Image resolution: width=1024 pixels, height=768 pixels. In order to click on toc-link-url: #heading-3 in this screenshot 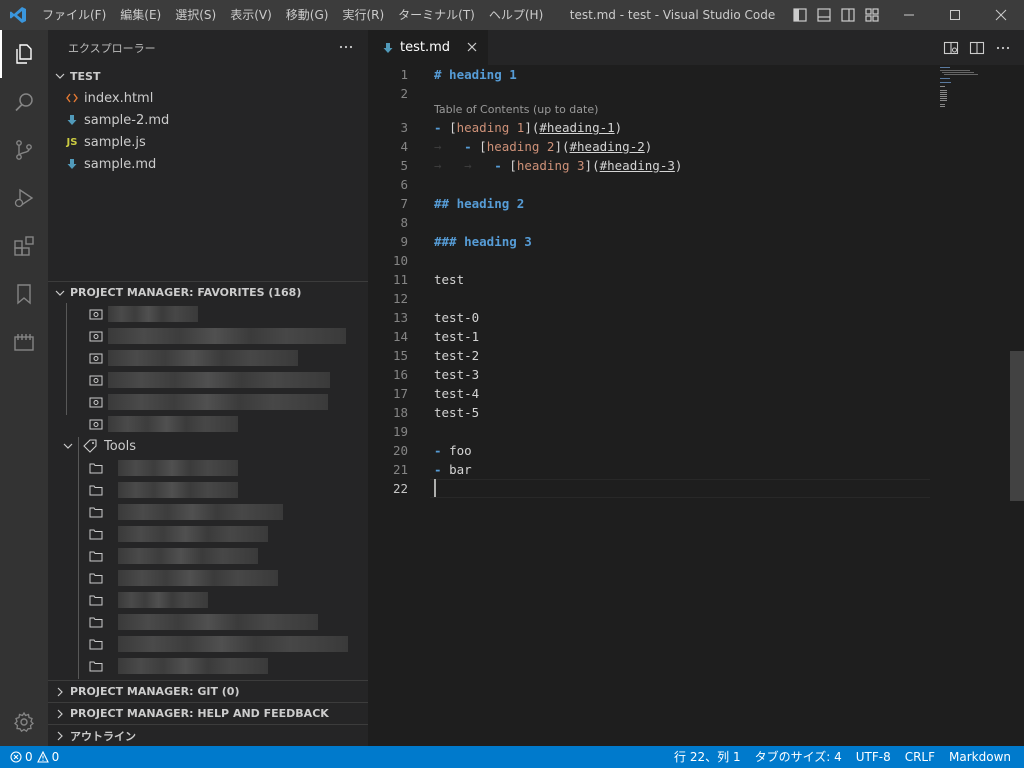, I will do `click(637, 165)`.